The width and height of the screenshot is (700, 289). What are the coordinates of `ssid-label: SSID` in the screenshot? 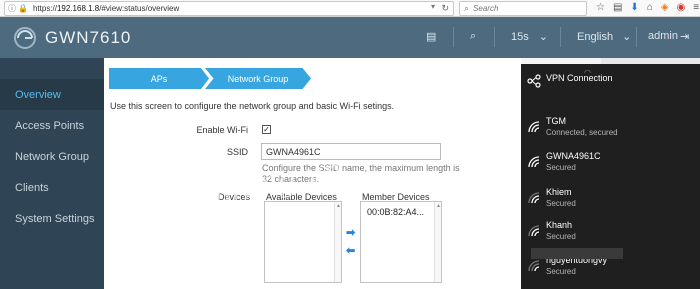 It's located at (237, 152).